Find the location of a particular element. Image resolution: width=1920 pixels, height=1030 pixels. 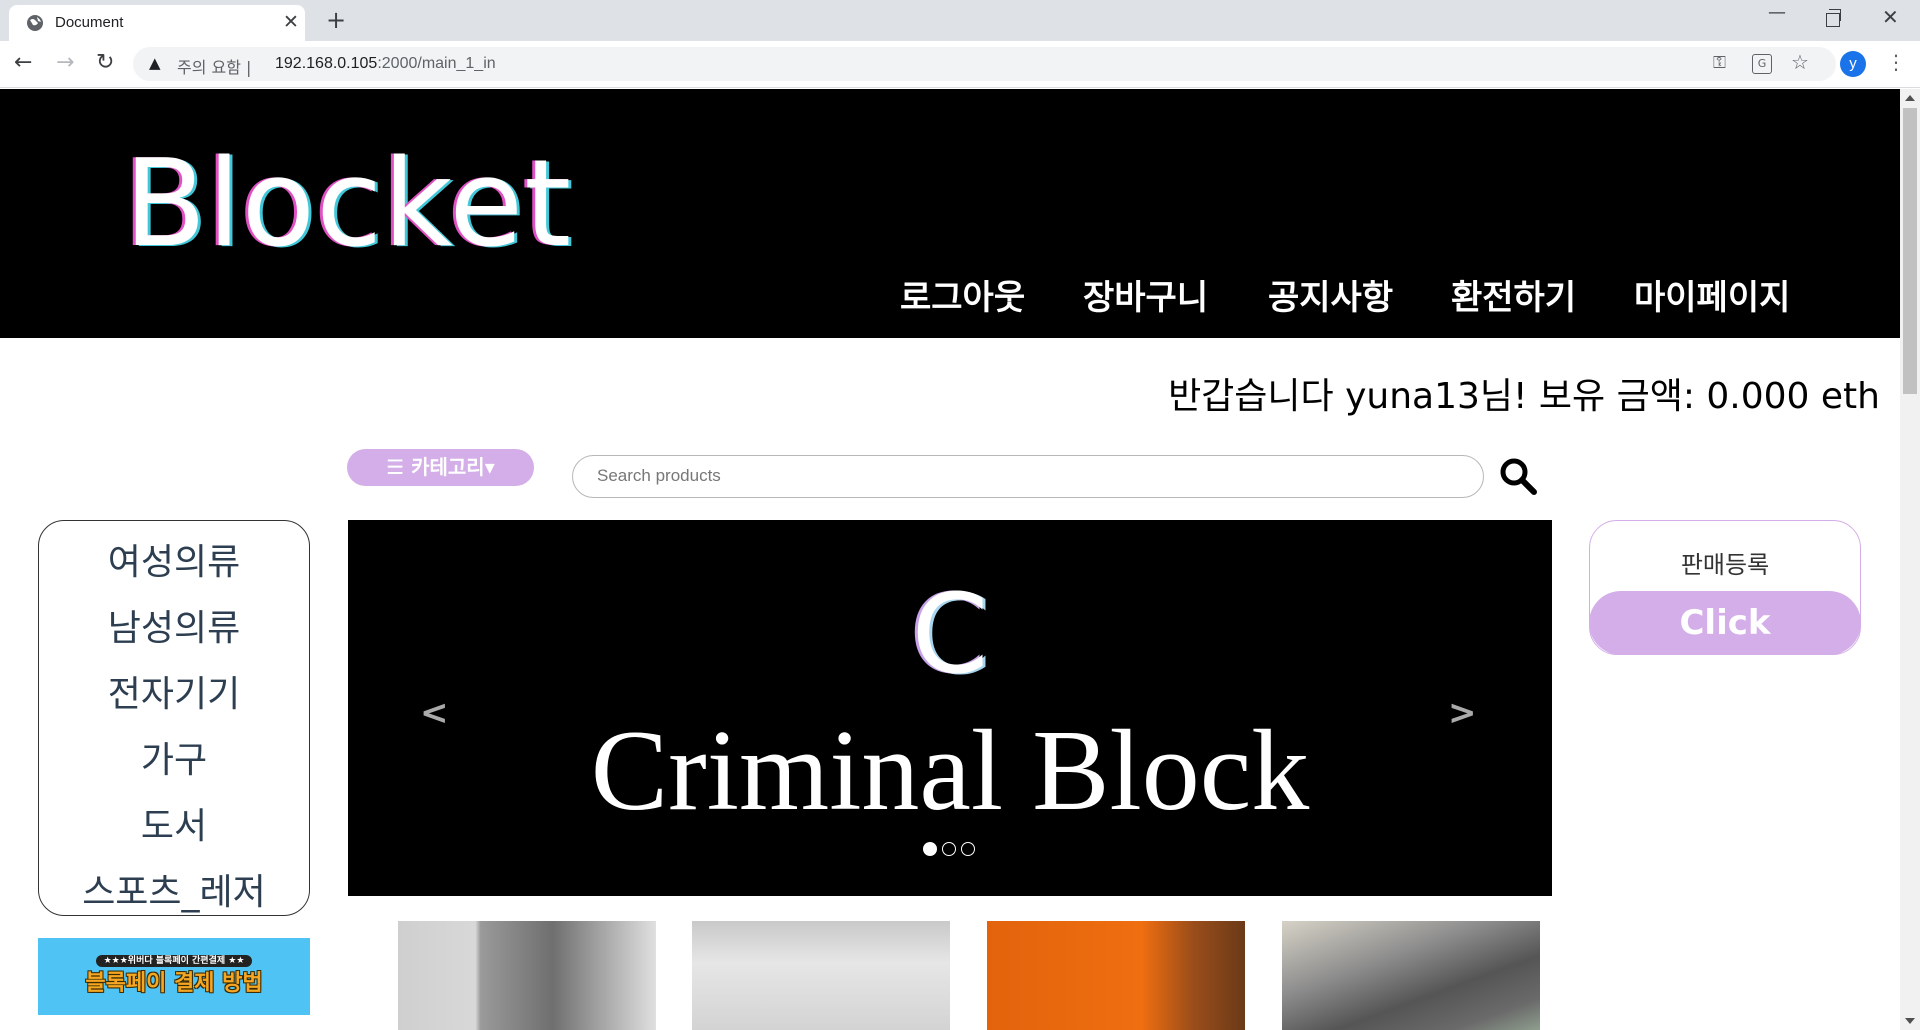

blockpay-guide-banner: ★★★위버다 블록페이 간편결제 ★★ 블록페이 결제 방법 is located at coordinates (174, 976).